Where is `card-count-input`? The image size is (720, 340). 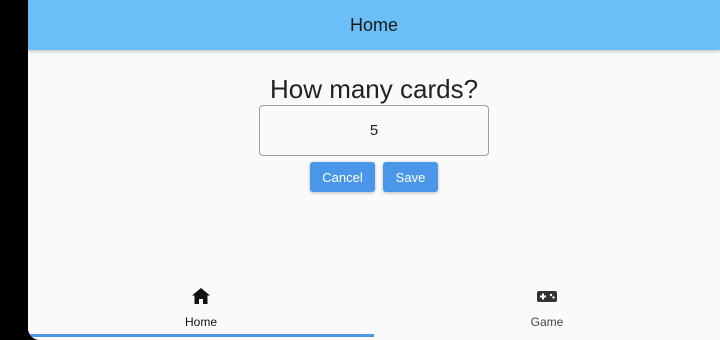
card-count-input is located at coordinates (374, 130).